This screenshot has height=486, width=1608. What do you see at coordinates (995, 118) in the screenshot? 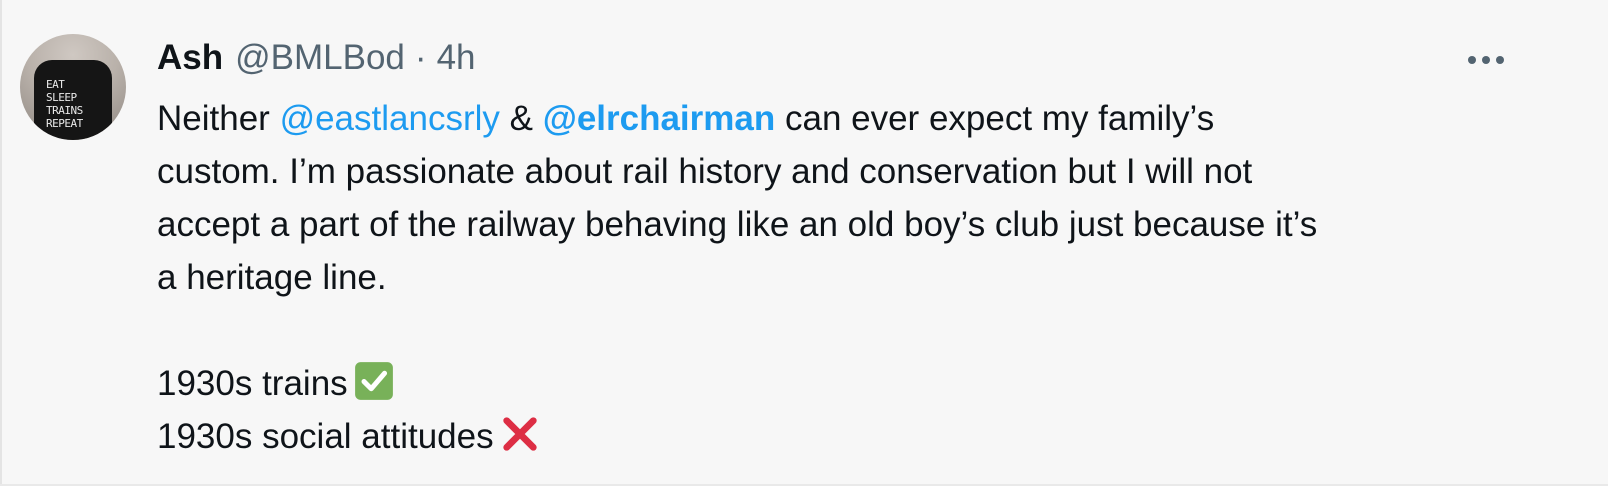
I see `text-fragment: can ever expect my family’s` at bounding box center [995, 118].